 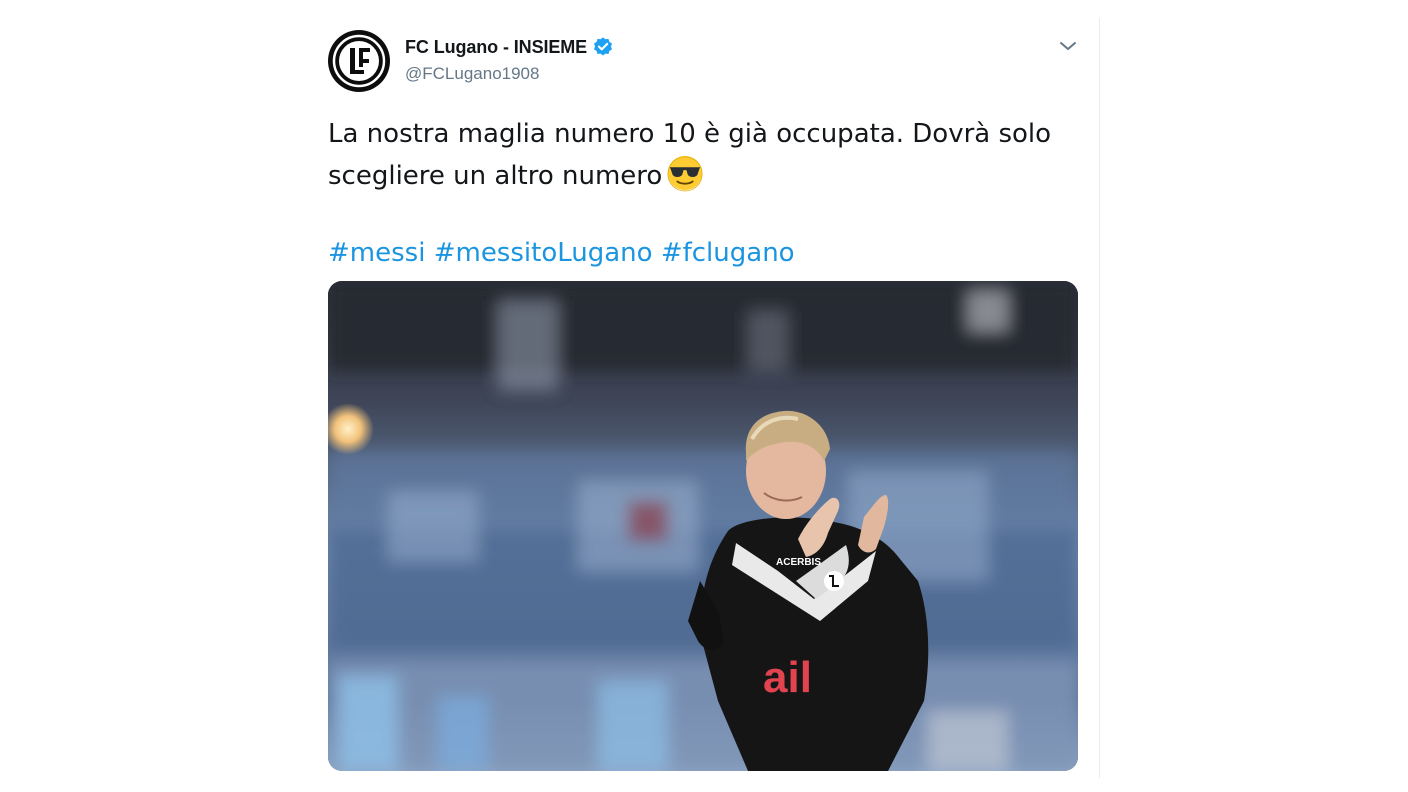 I want to click on avatar, so click(x=359, y=61).